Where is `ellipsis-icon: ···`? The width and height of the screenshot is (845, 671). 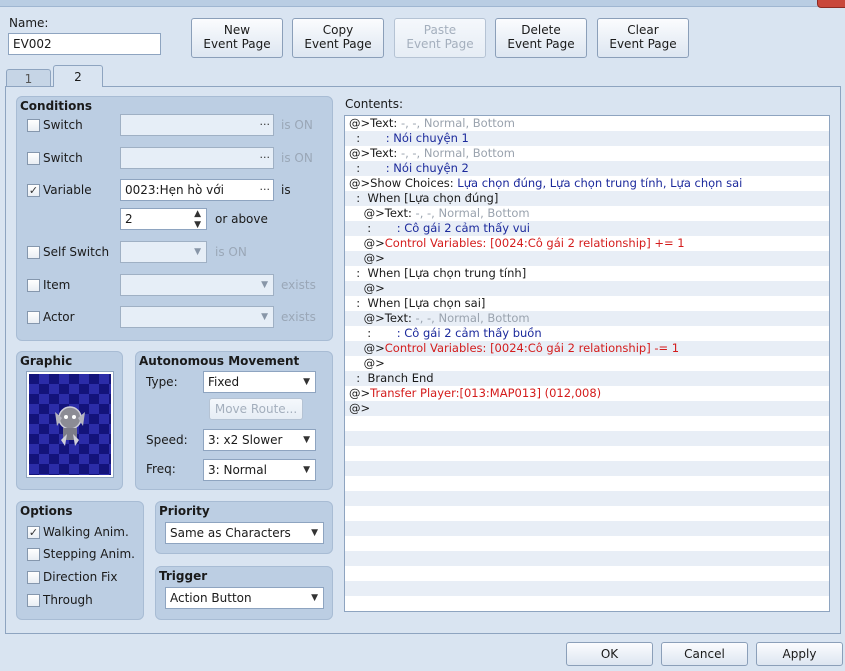
ellipsis-icon: ··· is located at coordinates (265, 157).